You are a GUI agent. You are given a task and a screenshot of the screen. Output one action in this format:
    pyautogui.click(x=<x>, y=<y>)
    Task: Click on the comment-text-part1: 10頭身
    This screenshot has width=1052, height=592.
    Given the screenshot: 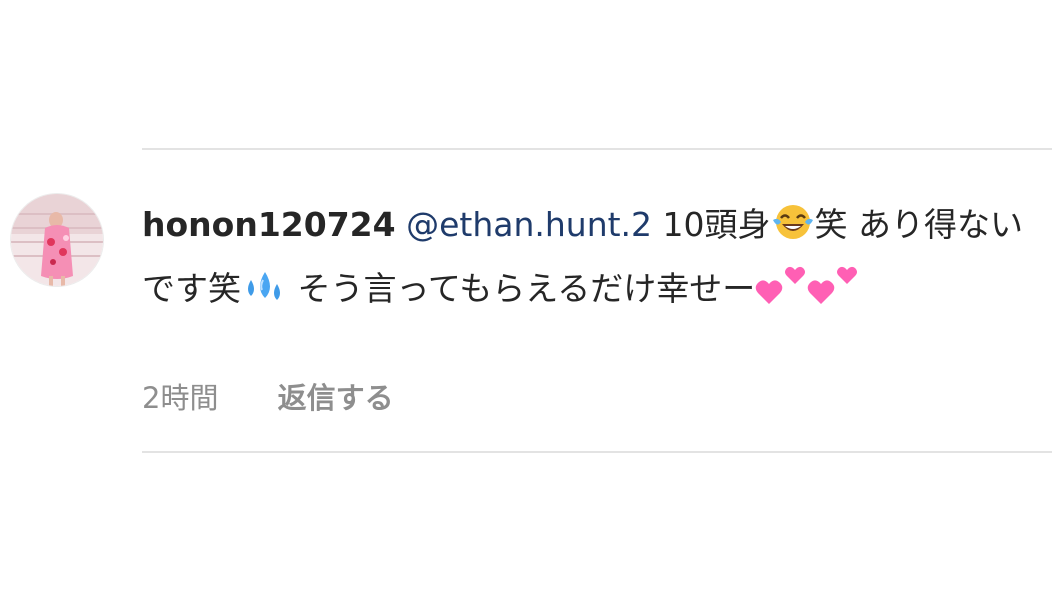 What is the action you would take?
    pyautogui.click(x=711, y=224)
    